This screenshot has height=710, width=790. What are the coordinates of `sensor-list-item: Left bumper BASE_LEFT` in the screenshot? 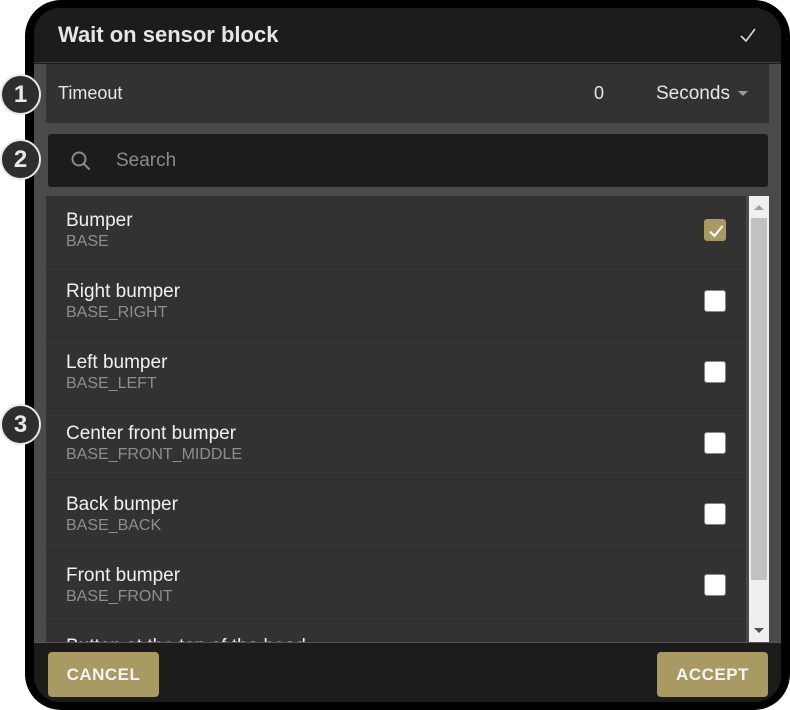 It's located at (396, 373).